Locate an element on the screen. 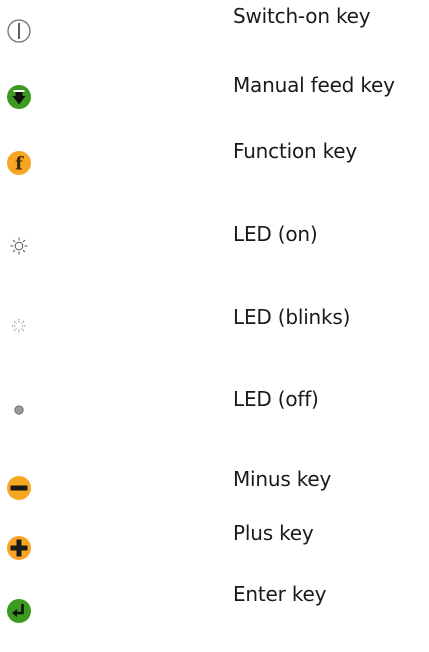 This screenshot has height=652, width=429. svg-text: f is located at coordinates (19, 164).